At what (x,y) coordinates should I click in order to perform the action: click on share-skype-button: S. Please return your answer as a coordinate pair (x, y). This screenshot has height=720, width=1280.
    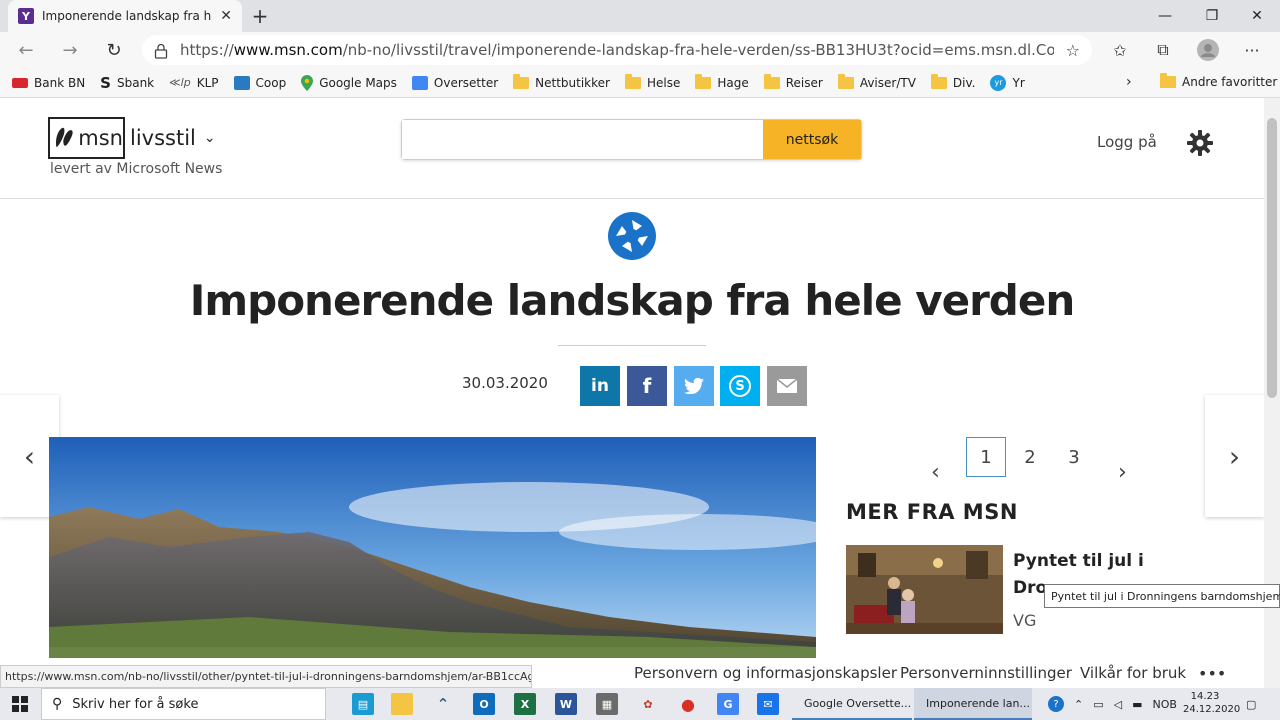
    Looking at the image, I should click on (740, 386).